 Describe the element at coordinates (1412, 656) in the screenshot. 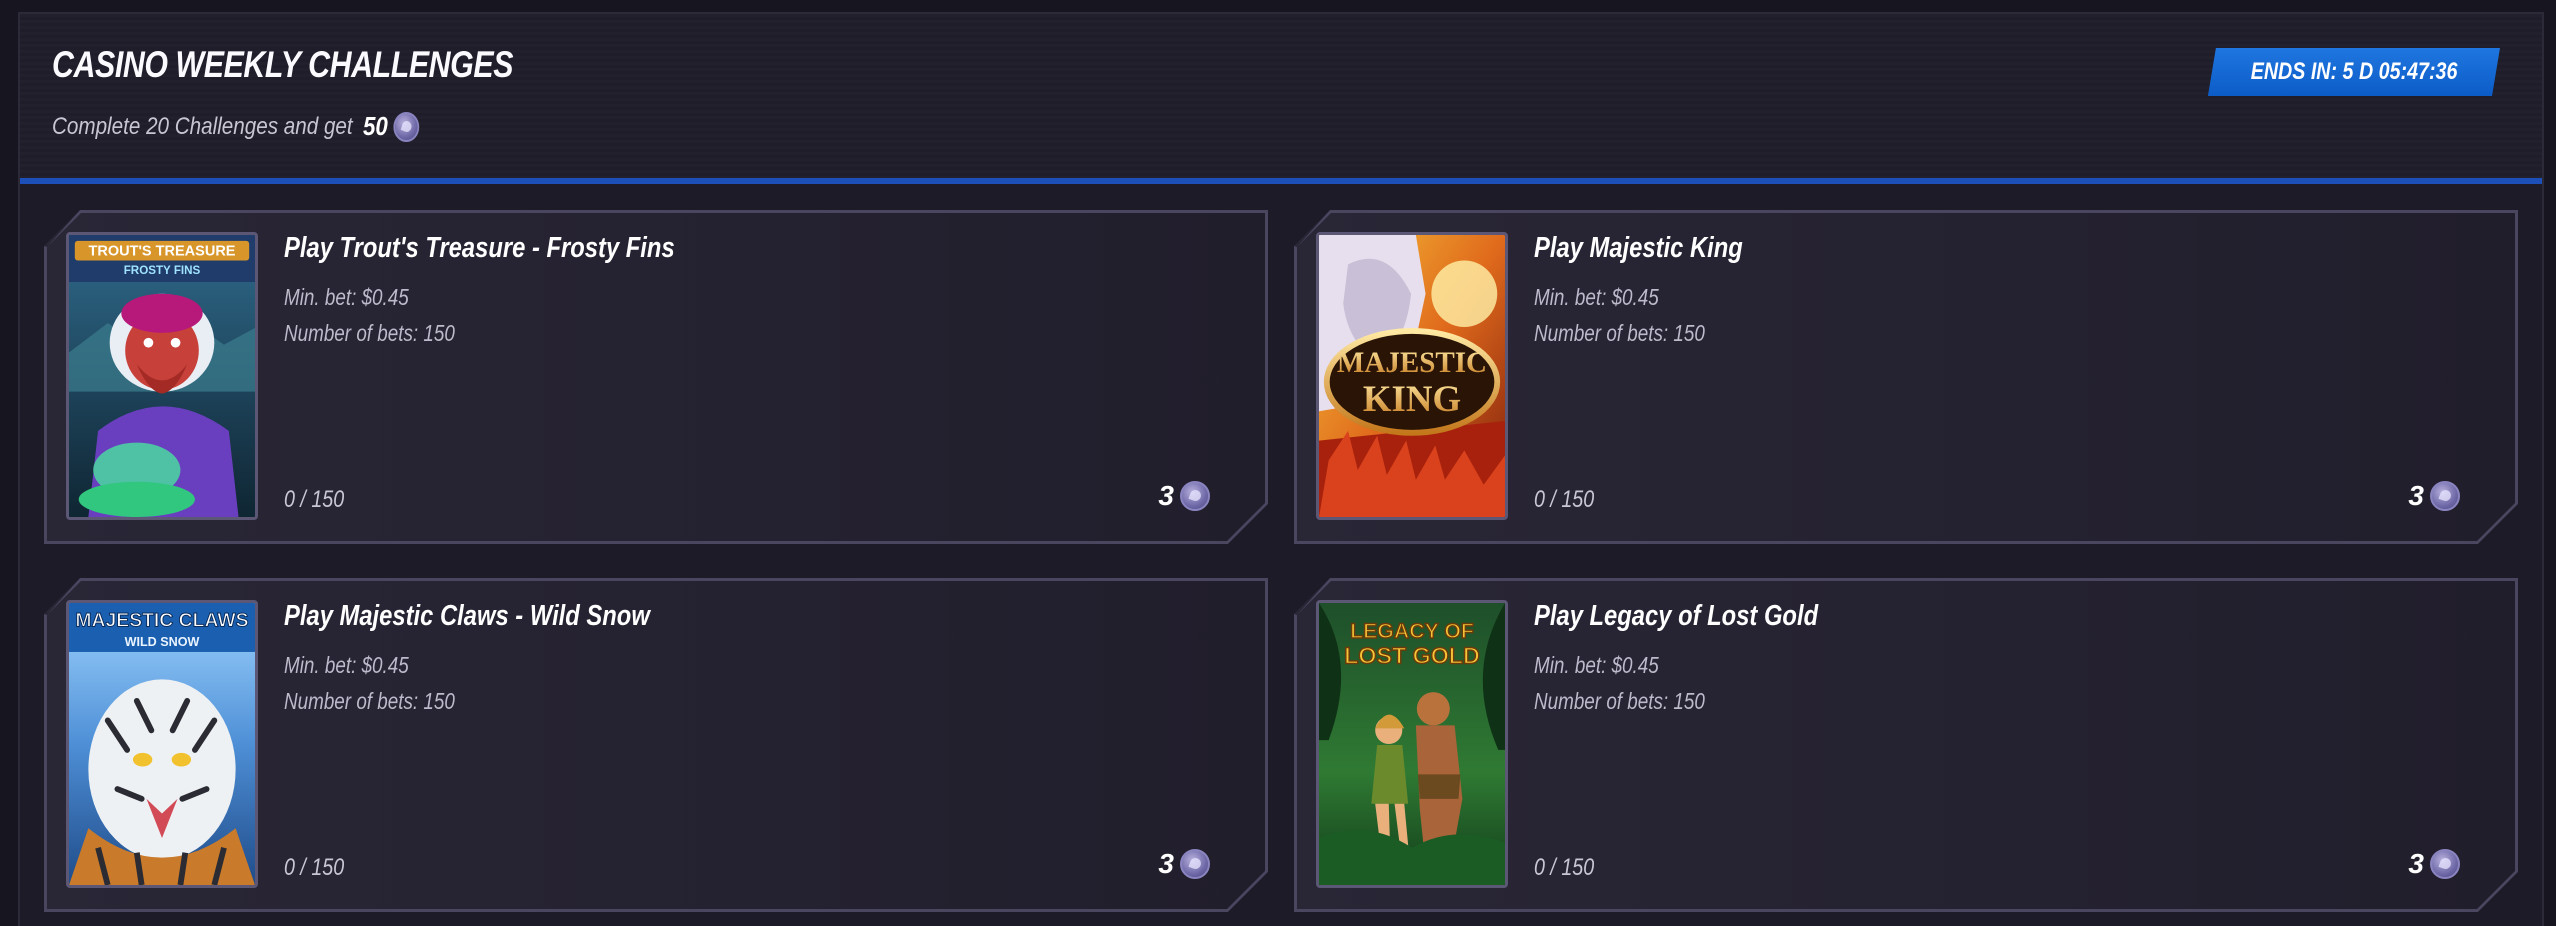

I see `svg-text: LOST GOLD` at that location.